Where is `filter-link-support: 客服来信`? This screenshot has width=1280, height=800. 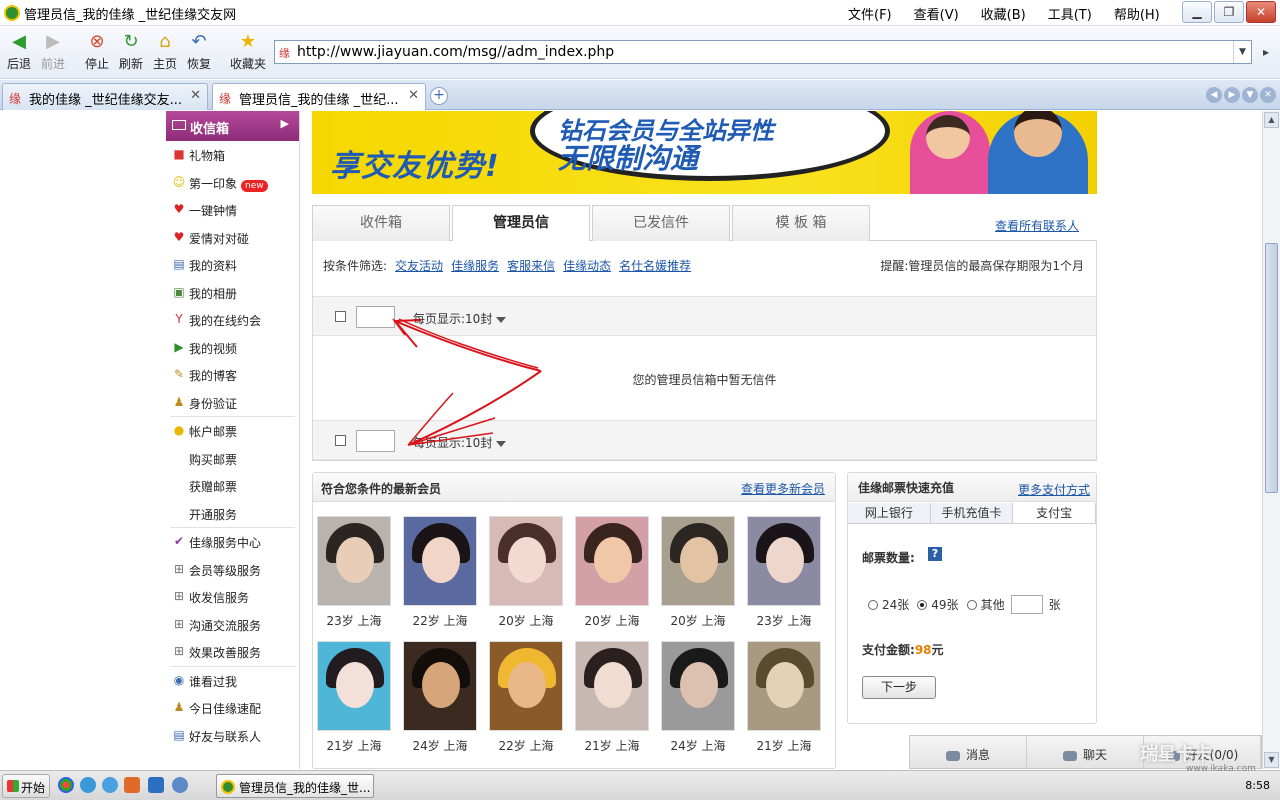 filter-link-support: 客服来信 is located at coordinates (531, 266).